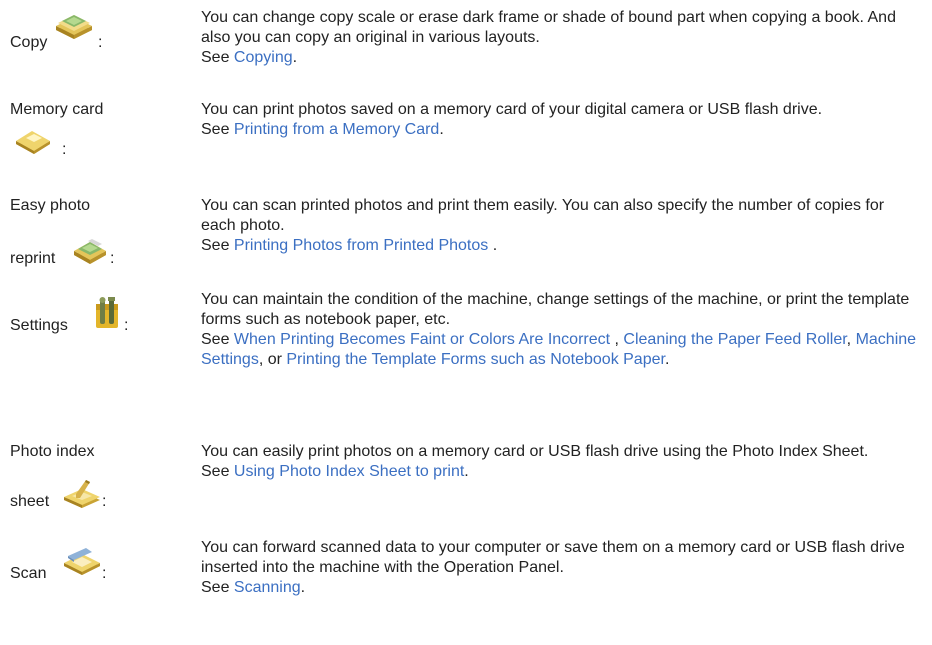 The height and width of the screenshot is (645, 932). What do you see at coordinates (74, 27) in the screenshot?
I see `copy-icon` at bounding box center [74, 27].